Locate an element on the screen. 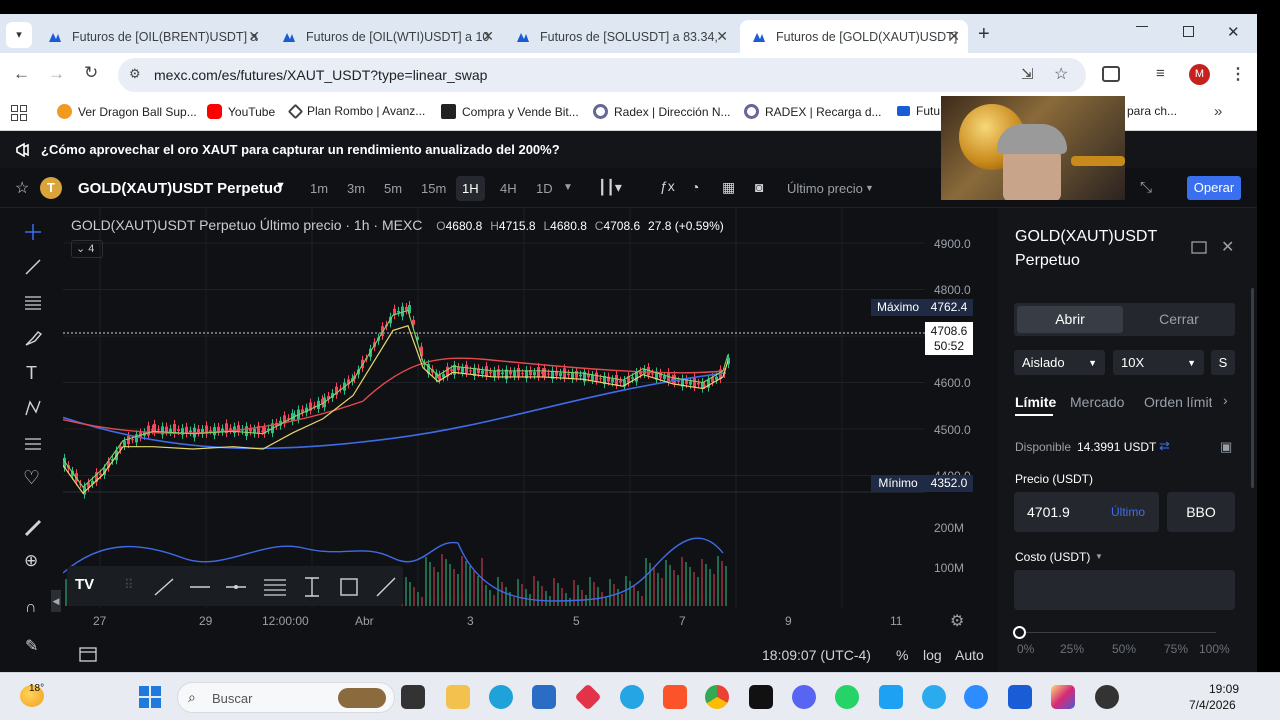 Image resolution: width=1280 pixels, height=720 pixels. magnet-icon: ∩ is located at coordinates (31, 608).